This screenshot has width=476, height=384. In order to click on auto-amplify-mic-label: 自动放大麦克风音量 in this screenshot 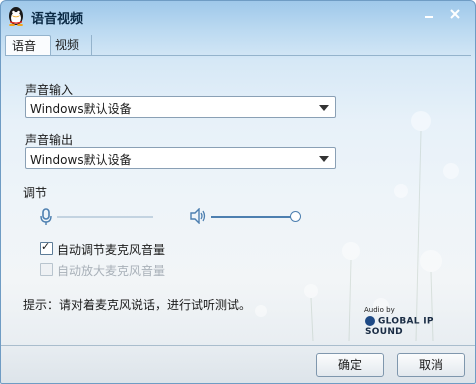, I will do `click(111, 271)`.